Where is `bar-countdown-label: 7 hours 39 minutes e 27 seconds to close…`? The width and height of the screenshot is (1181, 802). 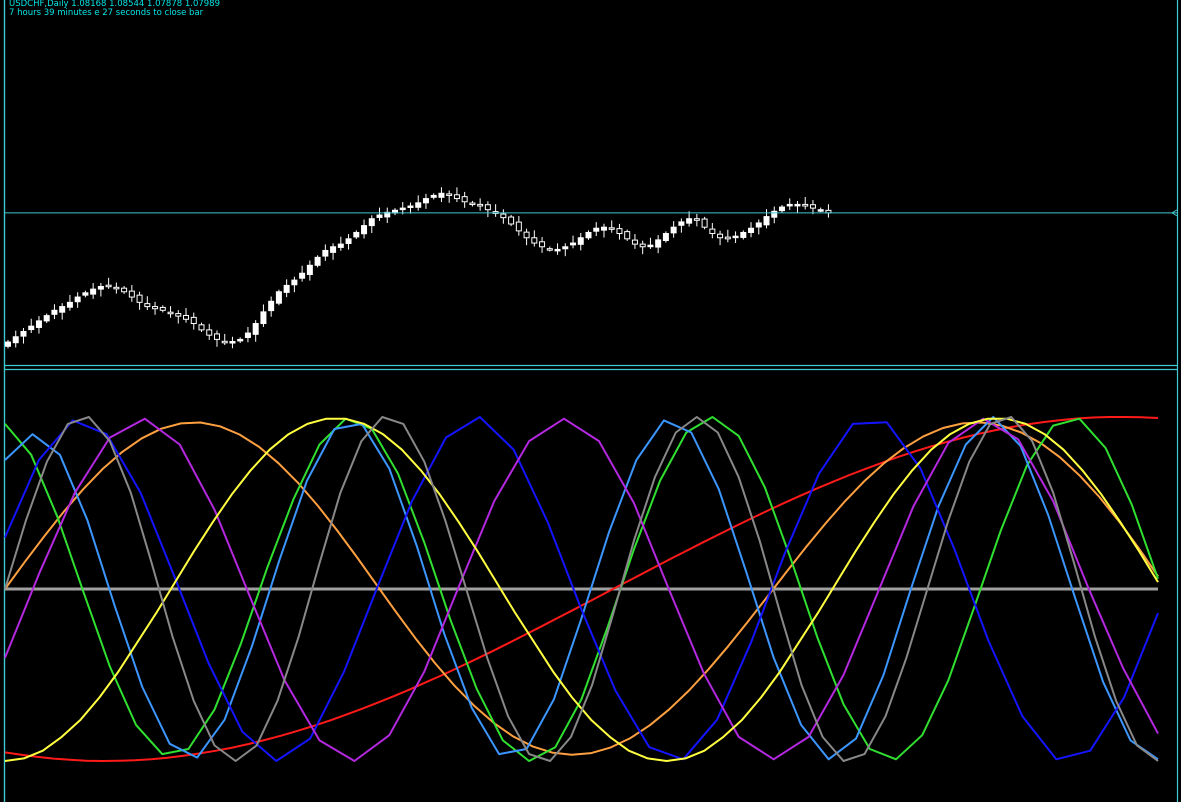 bar-countdown-label: 7 hours 39 minutes e 27 seconds to close… is located at coordinates (106, 13).